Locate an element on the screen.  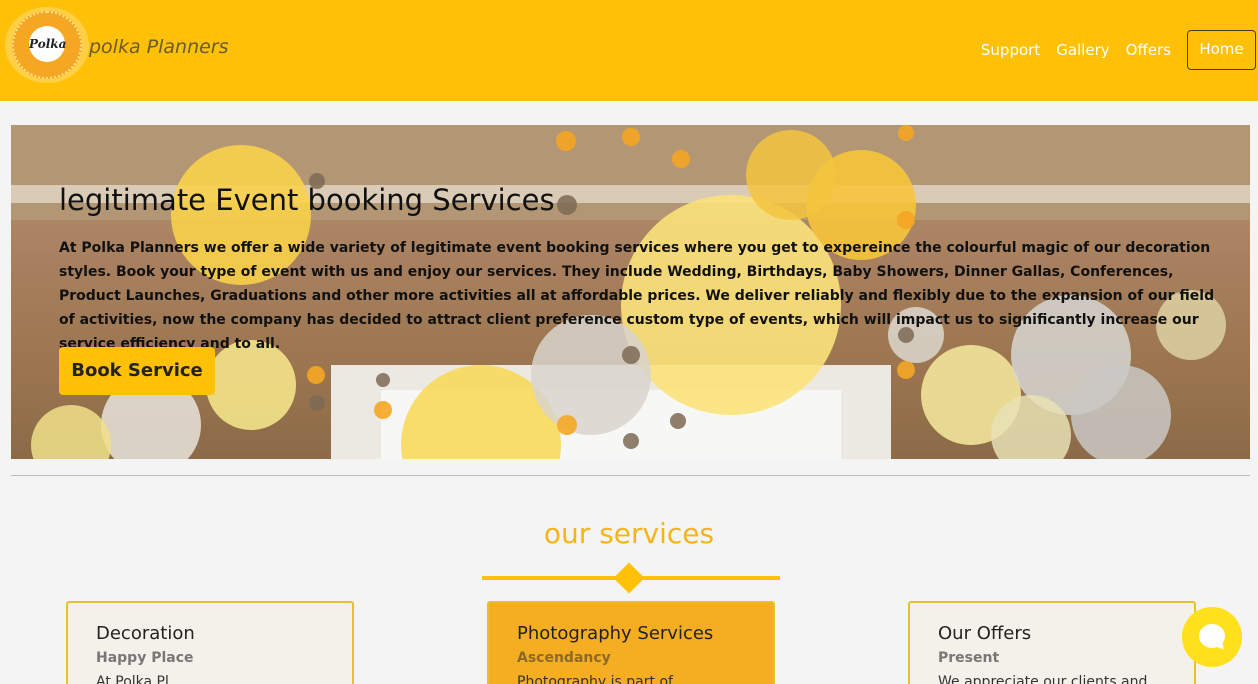
logo-ring: Polka is located at coordinates (47, 45).